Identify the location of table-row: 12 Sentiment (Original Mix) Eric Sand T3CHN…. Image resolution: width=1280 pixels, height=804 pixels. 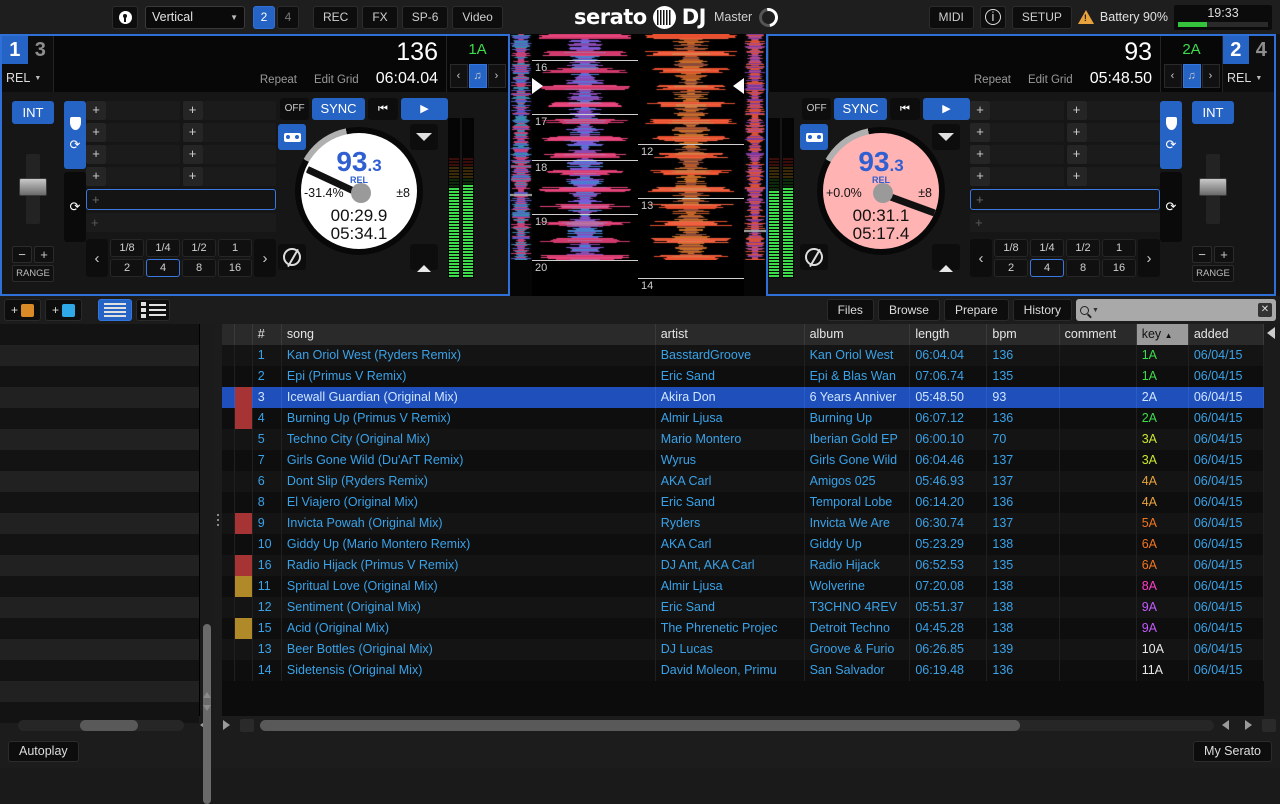
(743, 607).